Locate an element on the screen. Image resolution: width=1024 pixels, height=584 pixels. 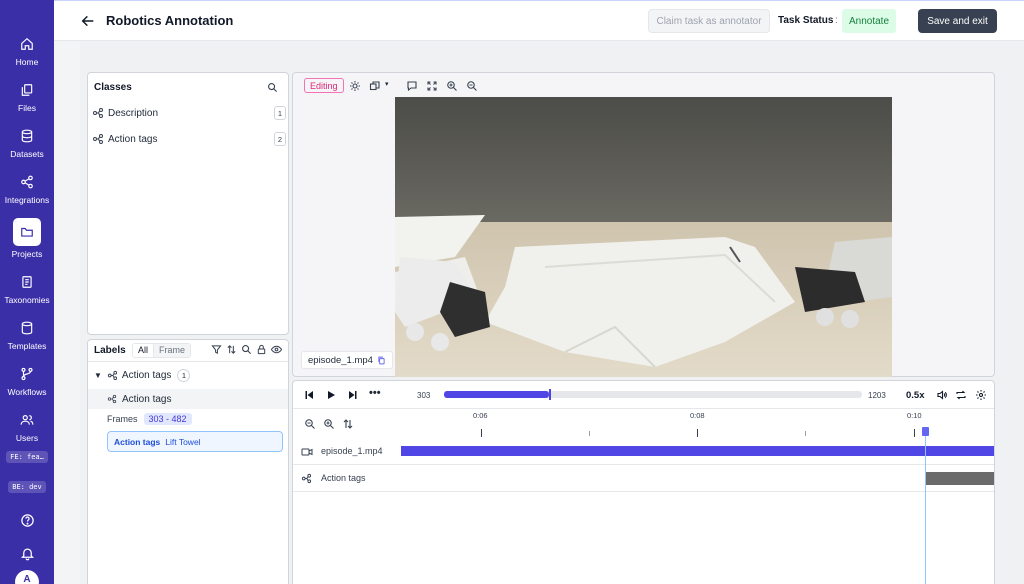
sidebar-item-label: Users is located at coordinates (27, 438).